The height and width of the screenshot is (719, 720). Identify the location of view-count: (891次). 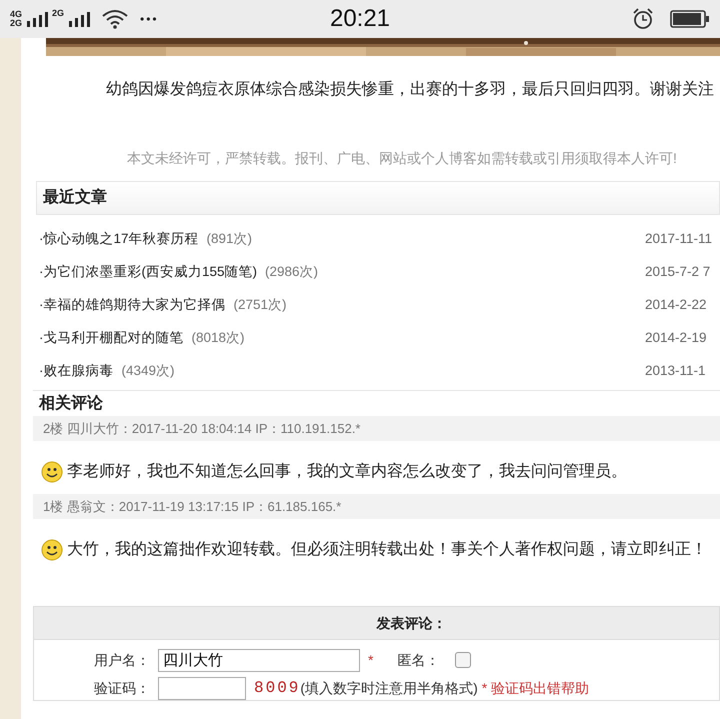
(229, 238).